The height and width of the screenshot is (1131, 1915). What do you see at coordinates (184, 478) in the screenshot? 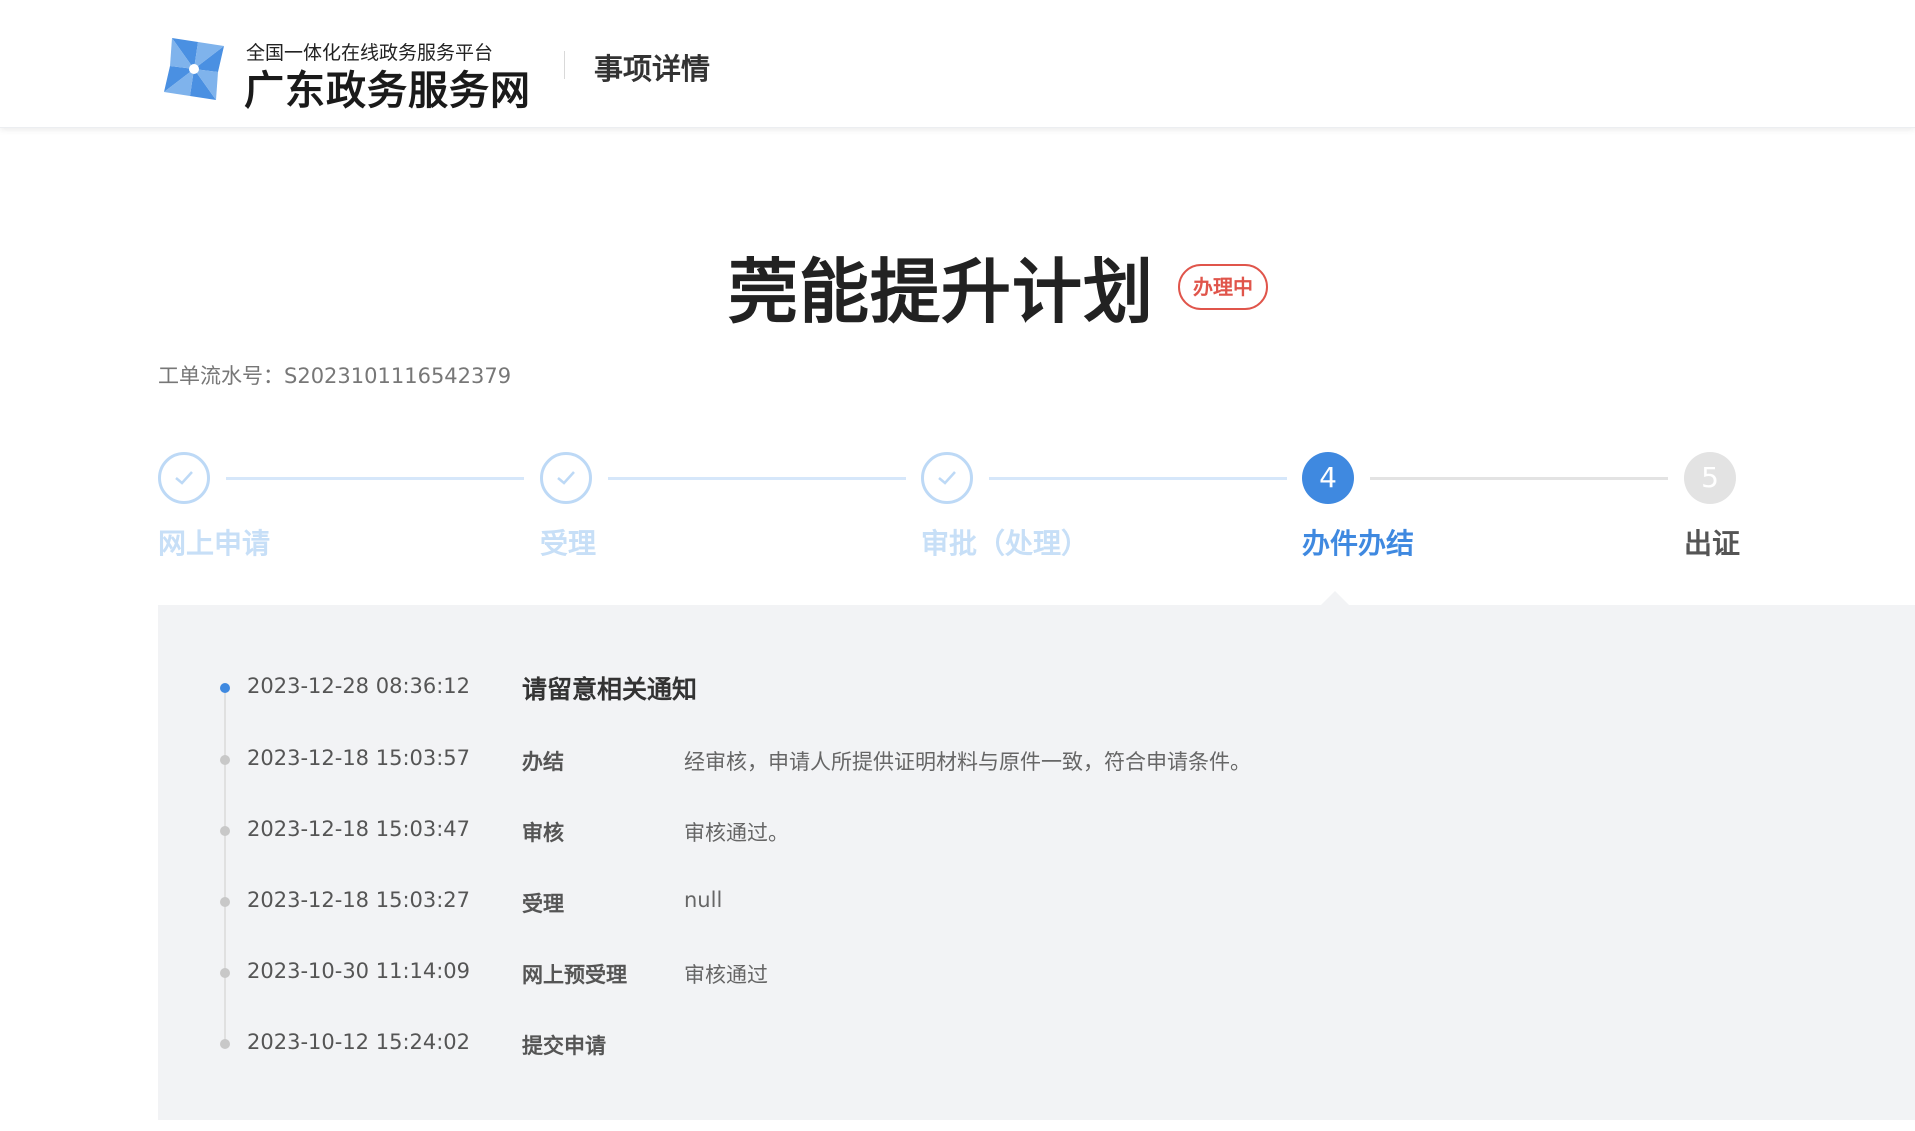
I see `step-1-check-icon` at bounding box center [184, 478].